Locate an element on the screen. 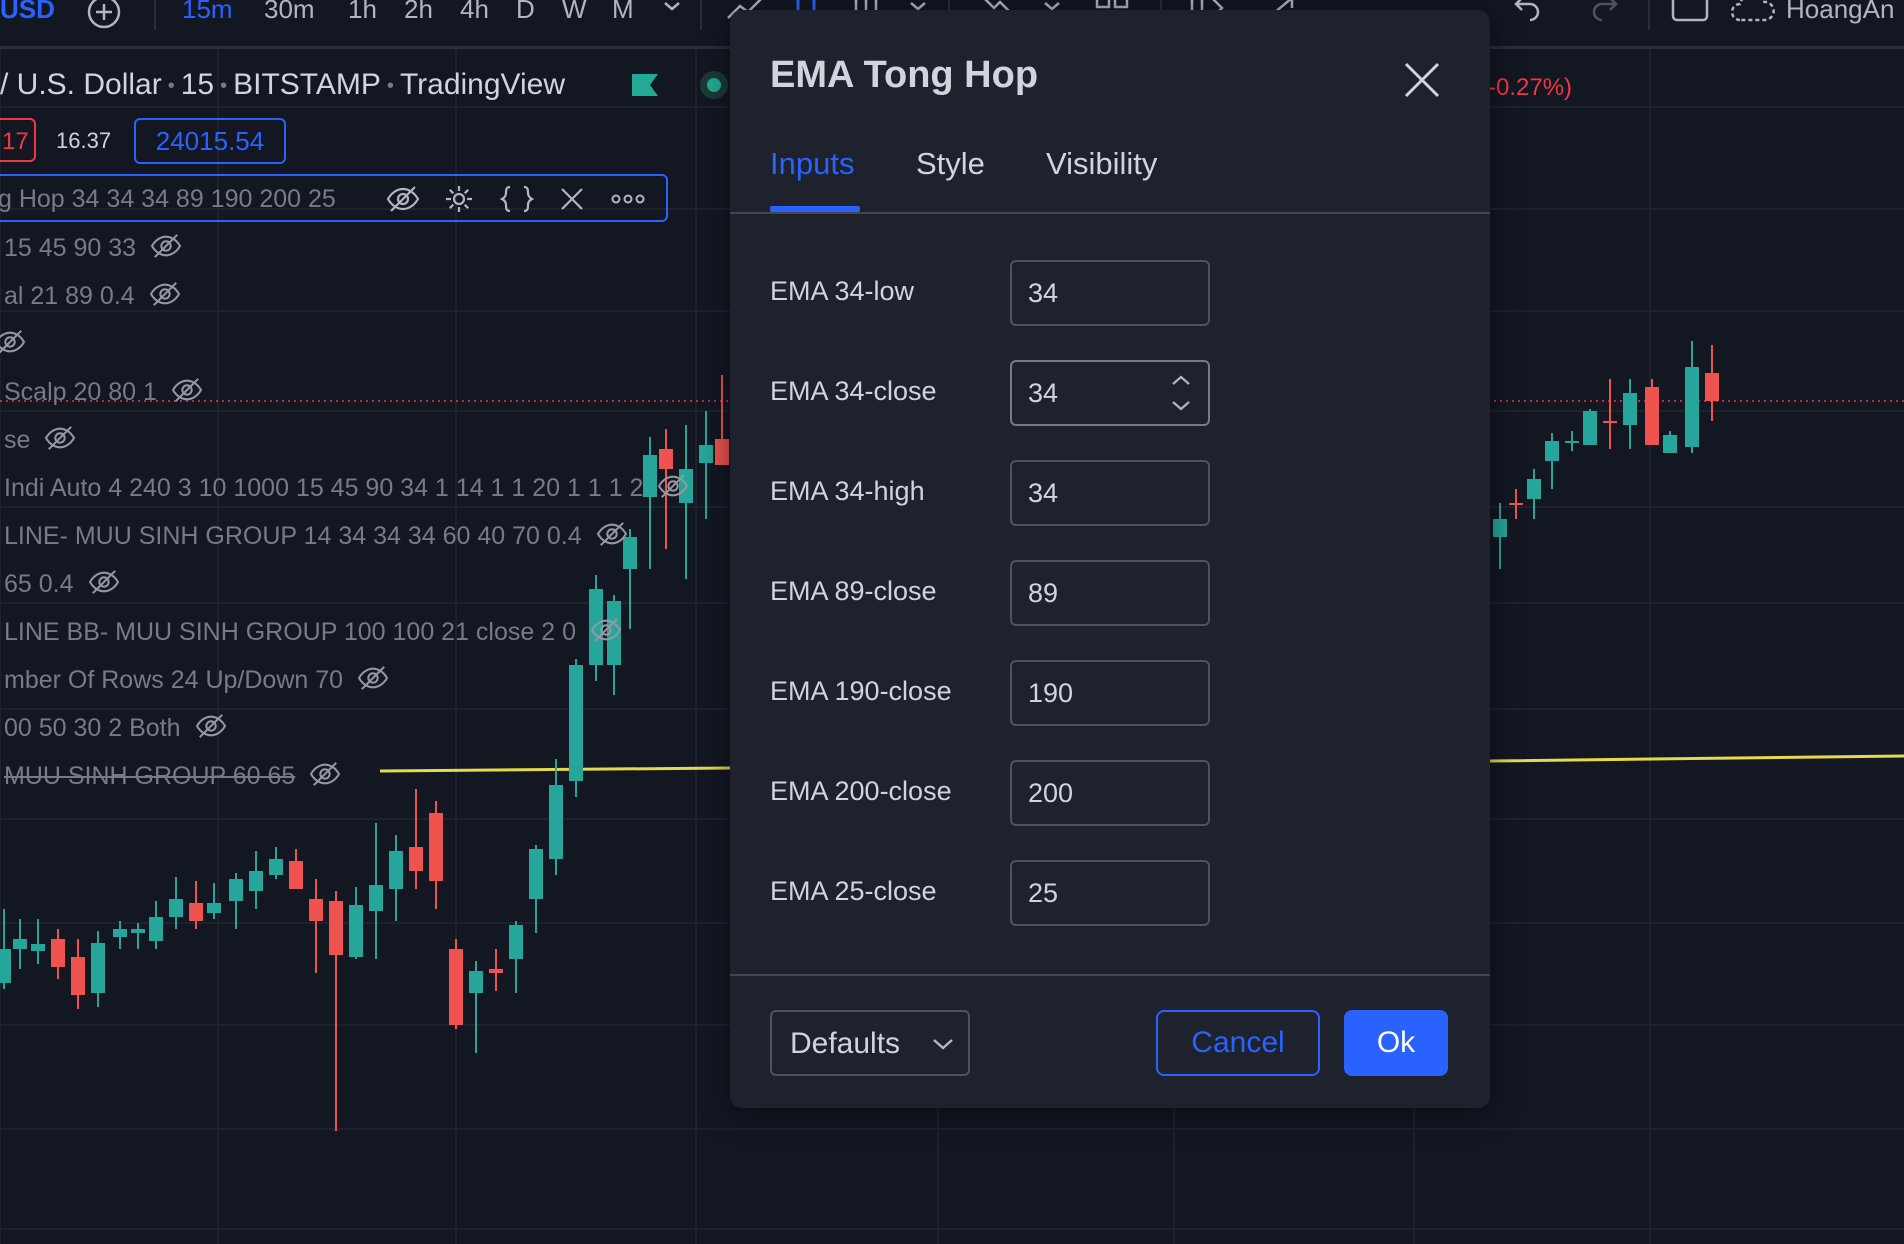 This screenshot has height=1244, width=1904. defaults-label: Defaults is located at coordinates (845, 1043).